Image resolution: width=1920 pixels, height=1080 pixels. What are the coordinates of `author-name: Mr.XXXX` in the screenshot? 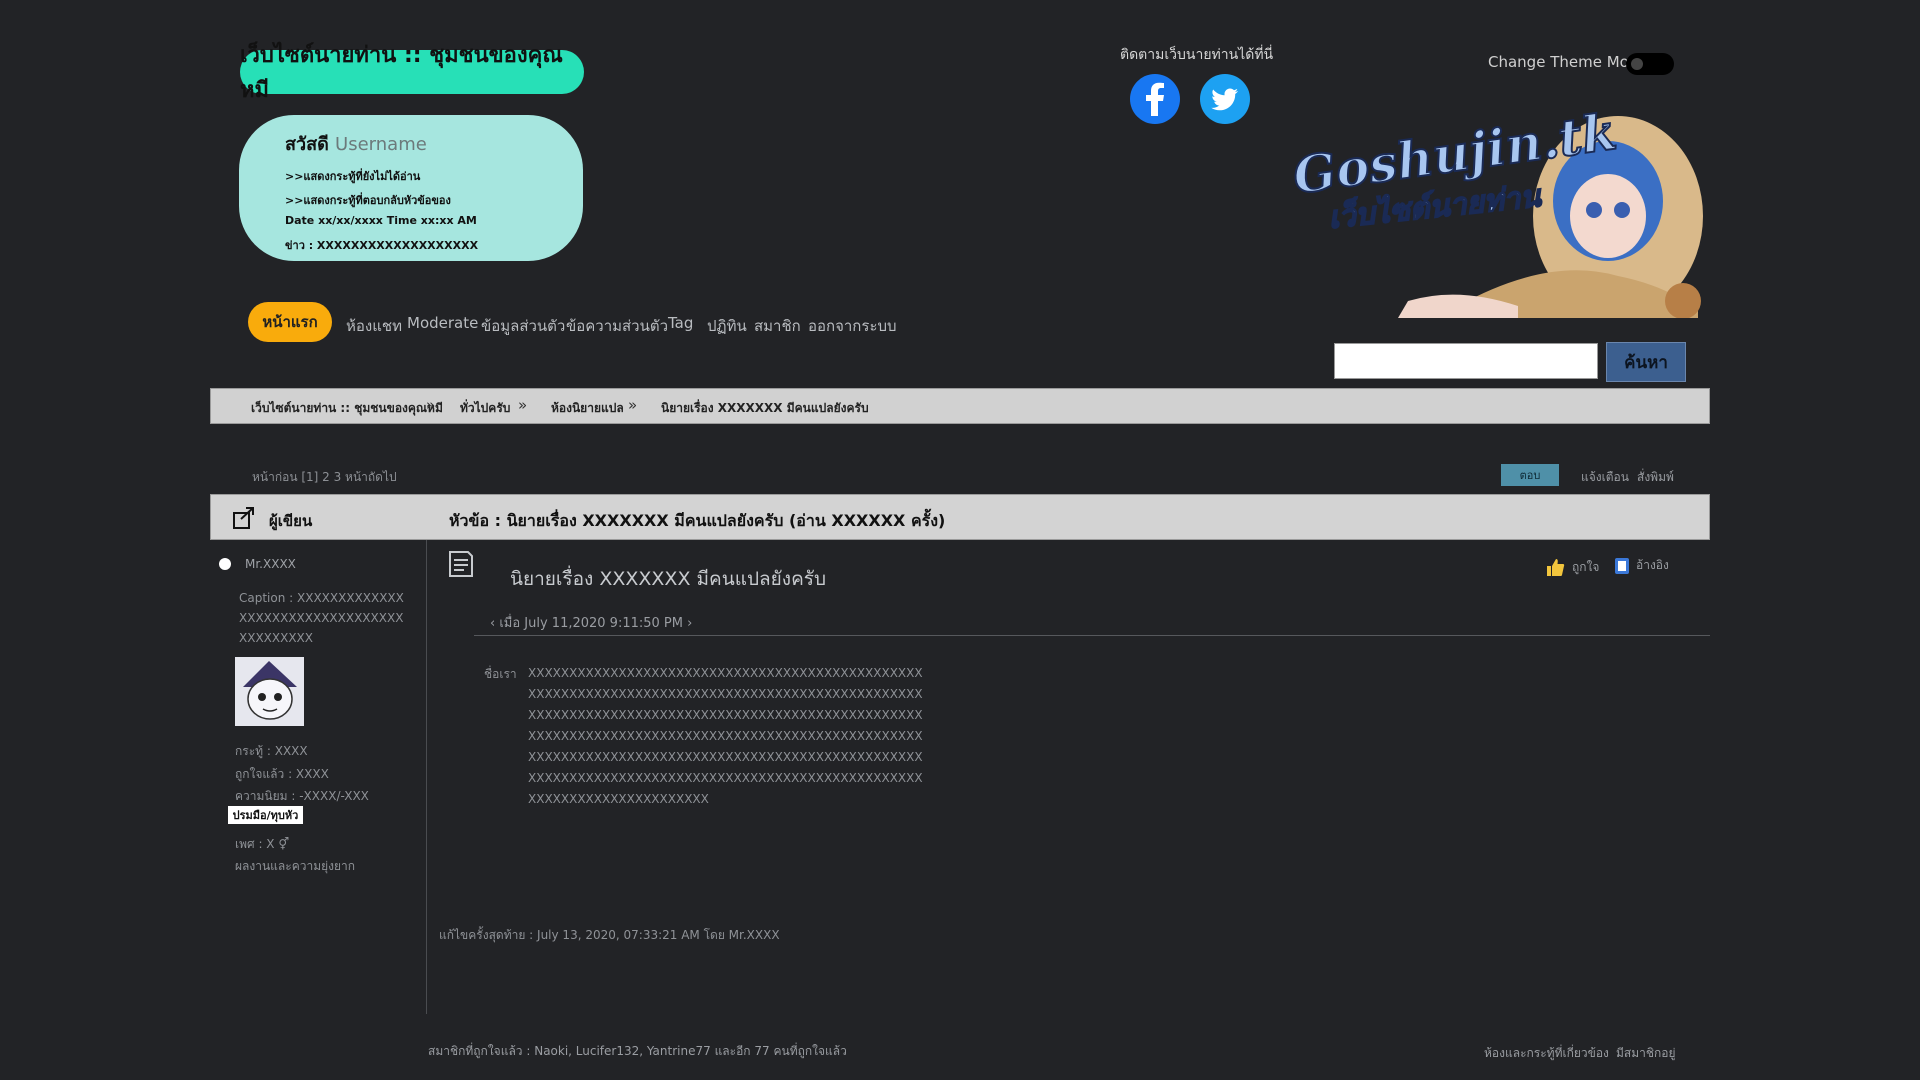 It's located at (270, 564).